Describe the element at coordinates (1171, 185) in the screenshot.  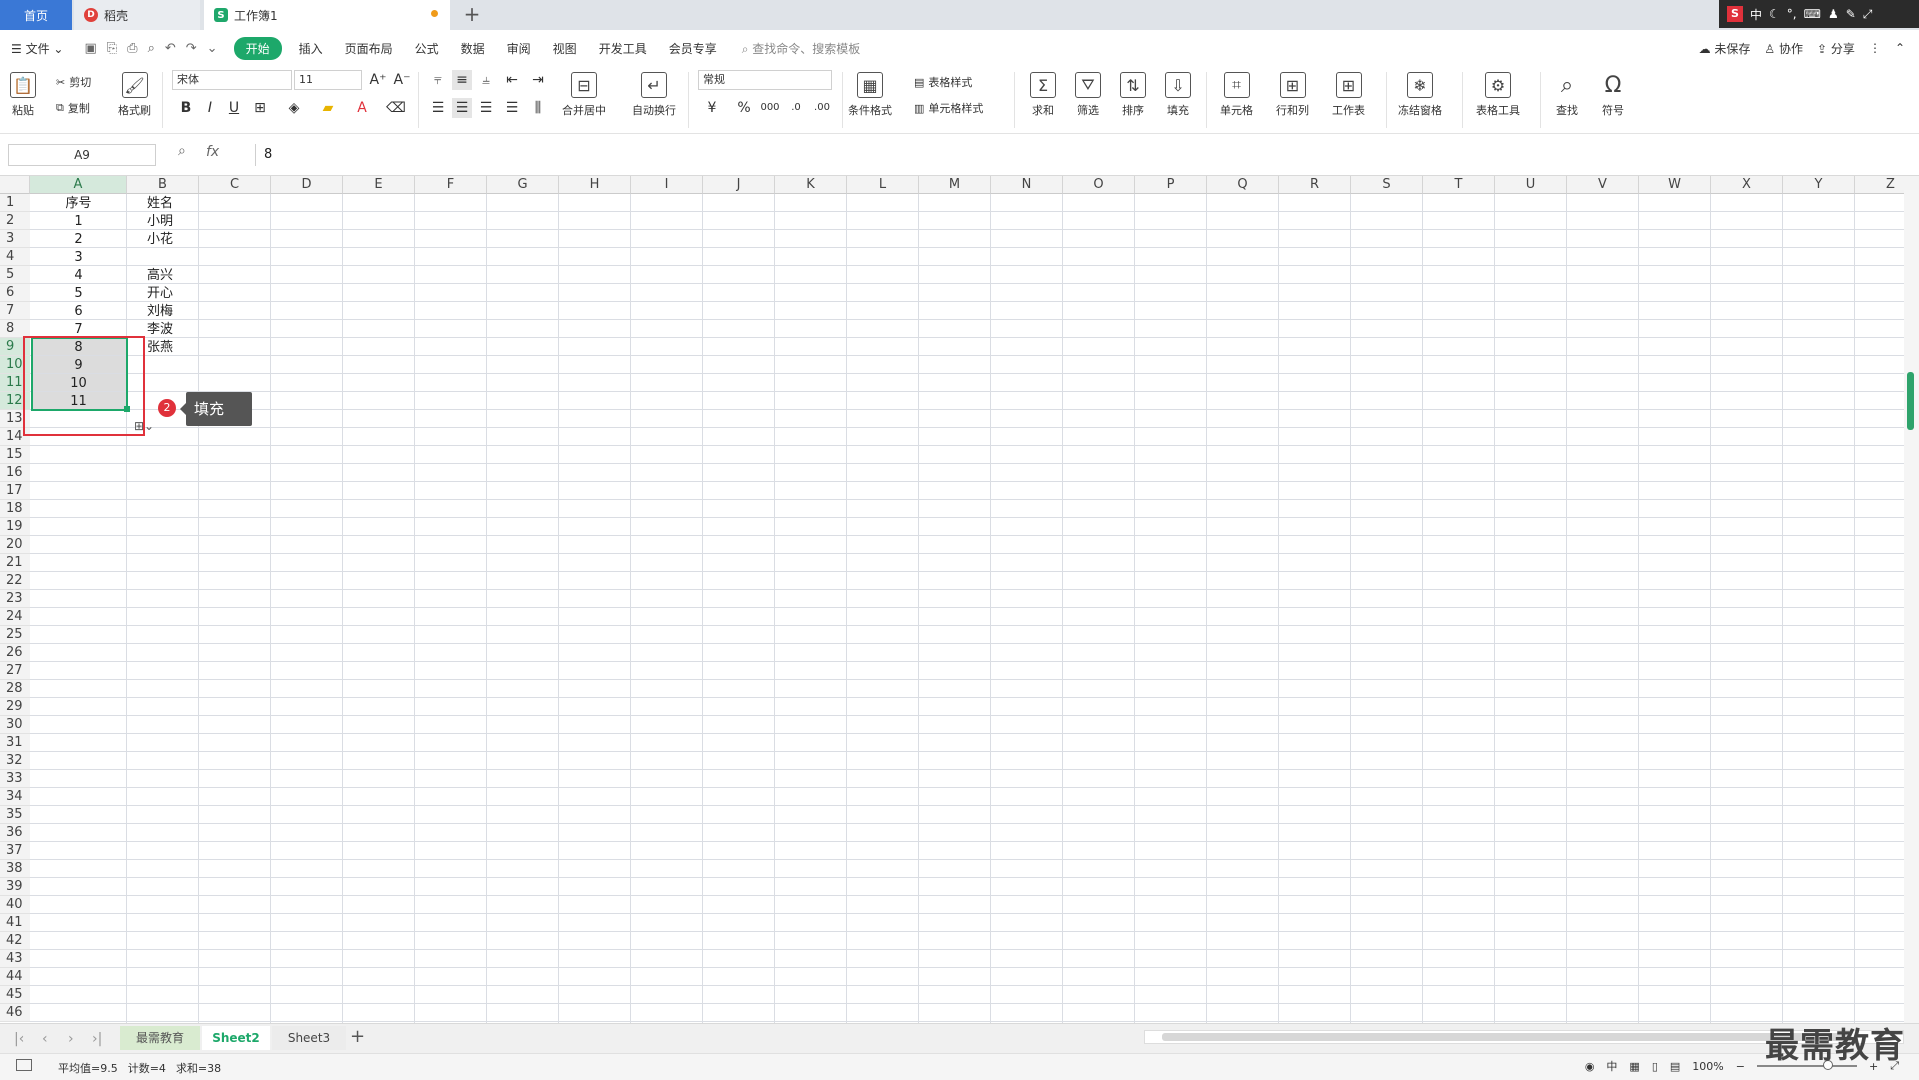
I see `column-header-P: P` at that location.